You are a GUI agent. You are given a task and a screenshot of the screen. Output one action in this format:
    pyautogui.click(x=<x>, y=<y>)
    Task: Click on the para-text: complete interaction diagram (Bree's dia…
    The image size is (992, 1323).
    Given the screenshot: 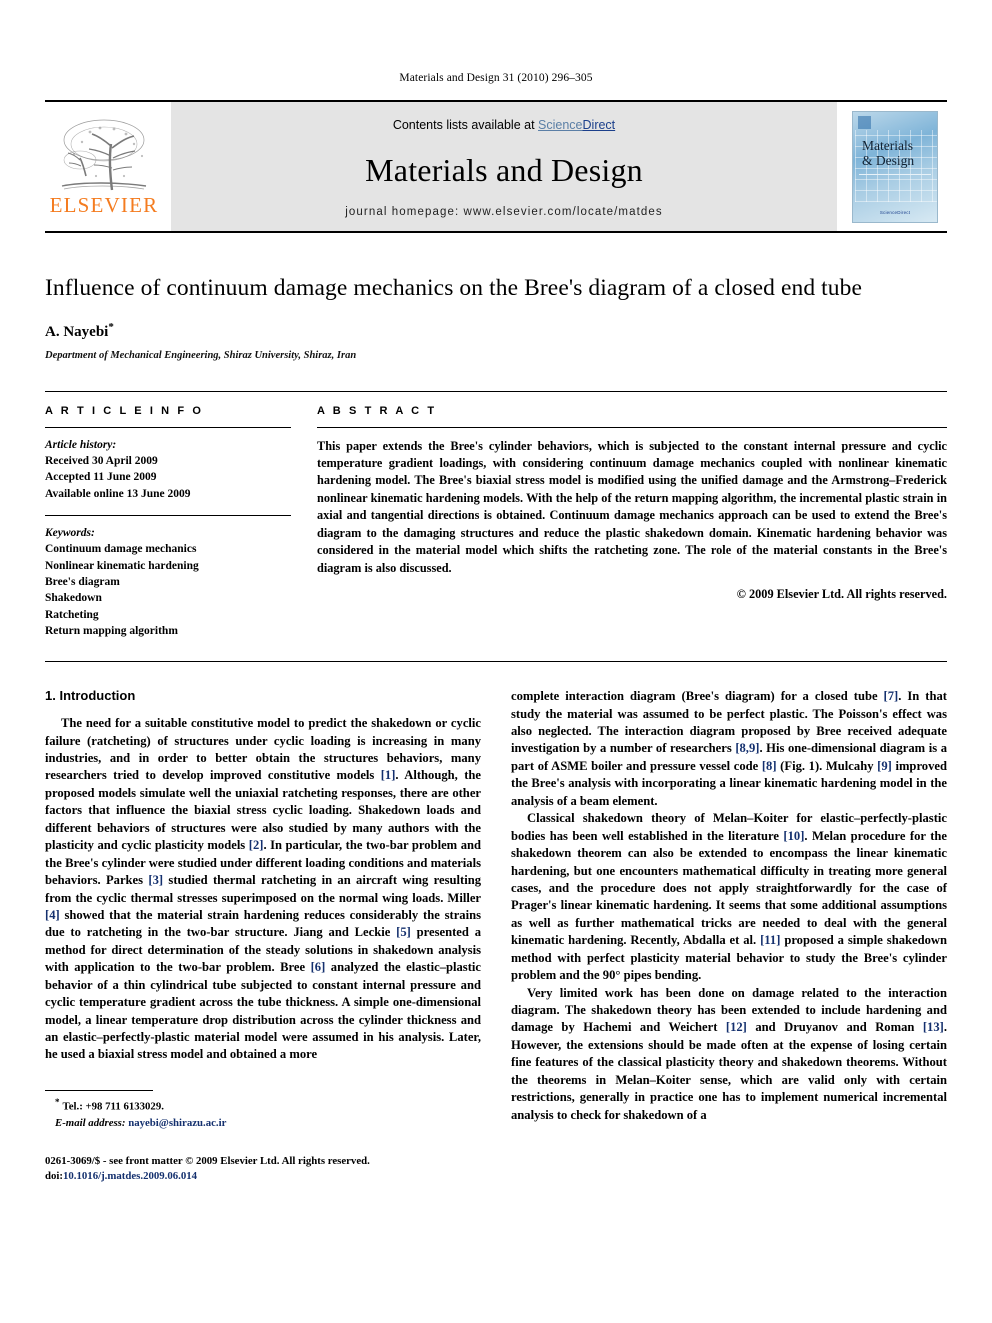 What is the action you would take?
    pyautogui.click(x=697, y=696)
    